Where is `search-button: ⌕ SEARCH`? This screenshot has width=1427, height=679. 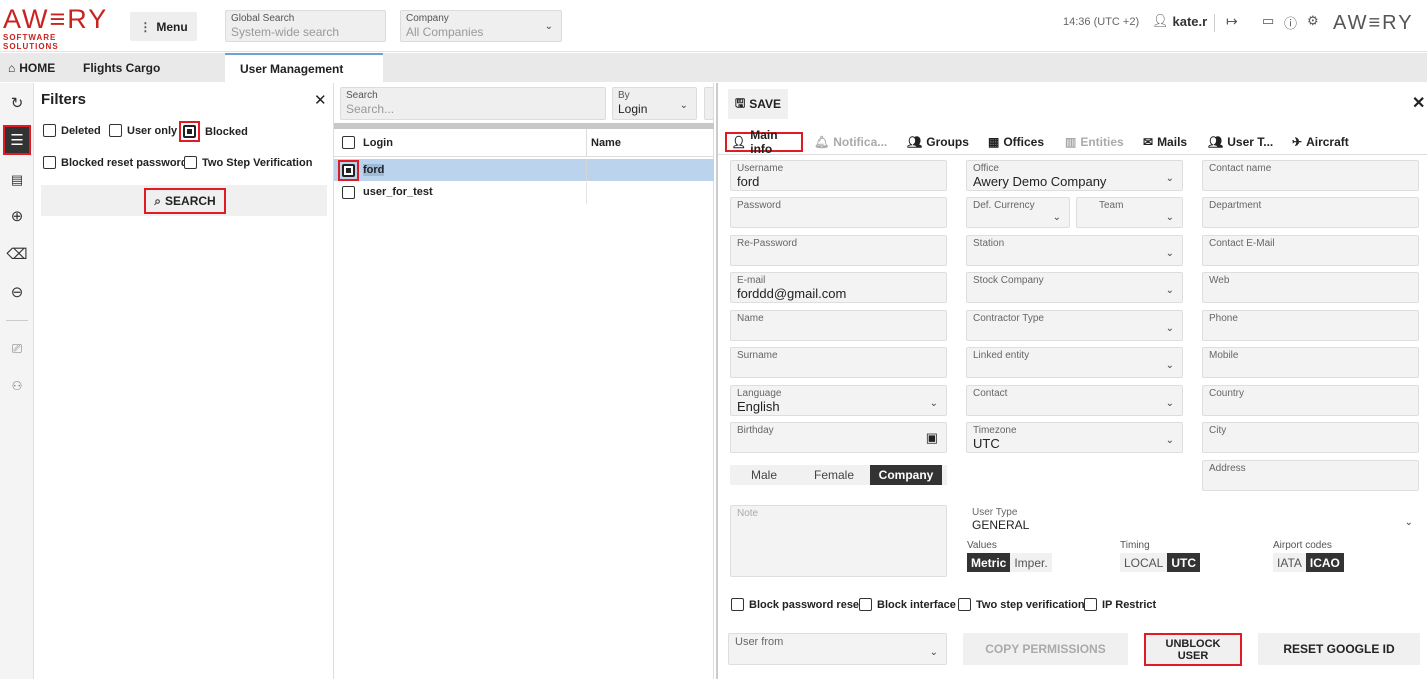
search-button: ⌕ SEARCH is located at coordinates (185, 201).